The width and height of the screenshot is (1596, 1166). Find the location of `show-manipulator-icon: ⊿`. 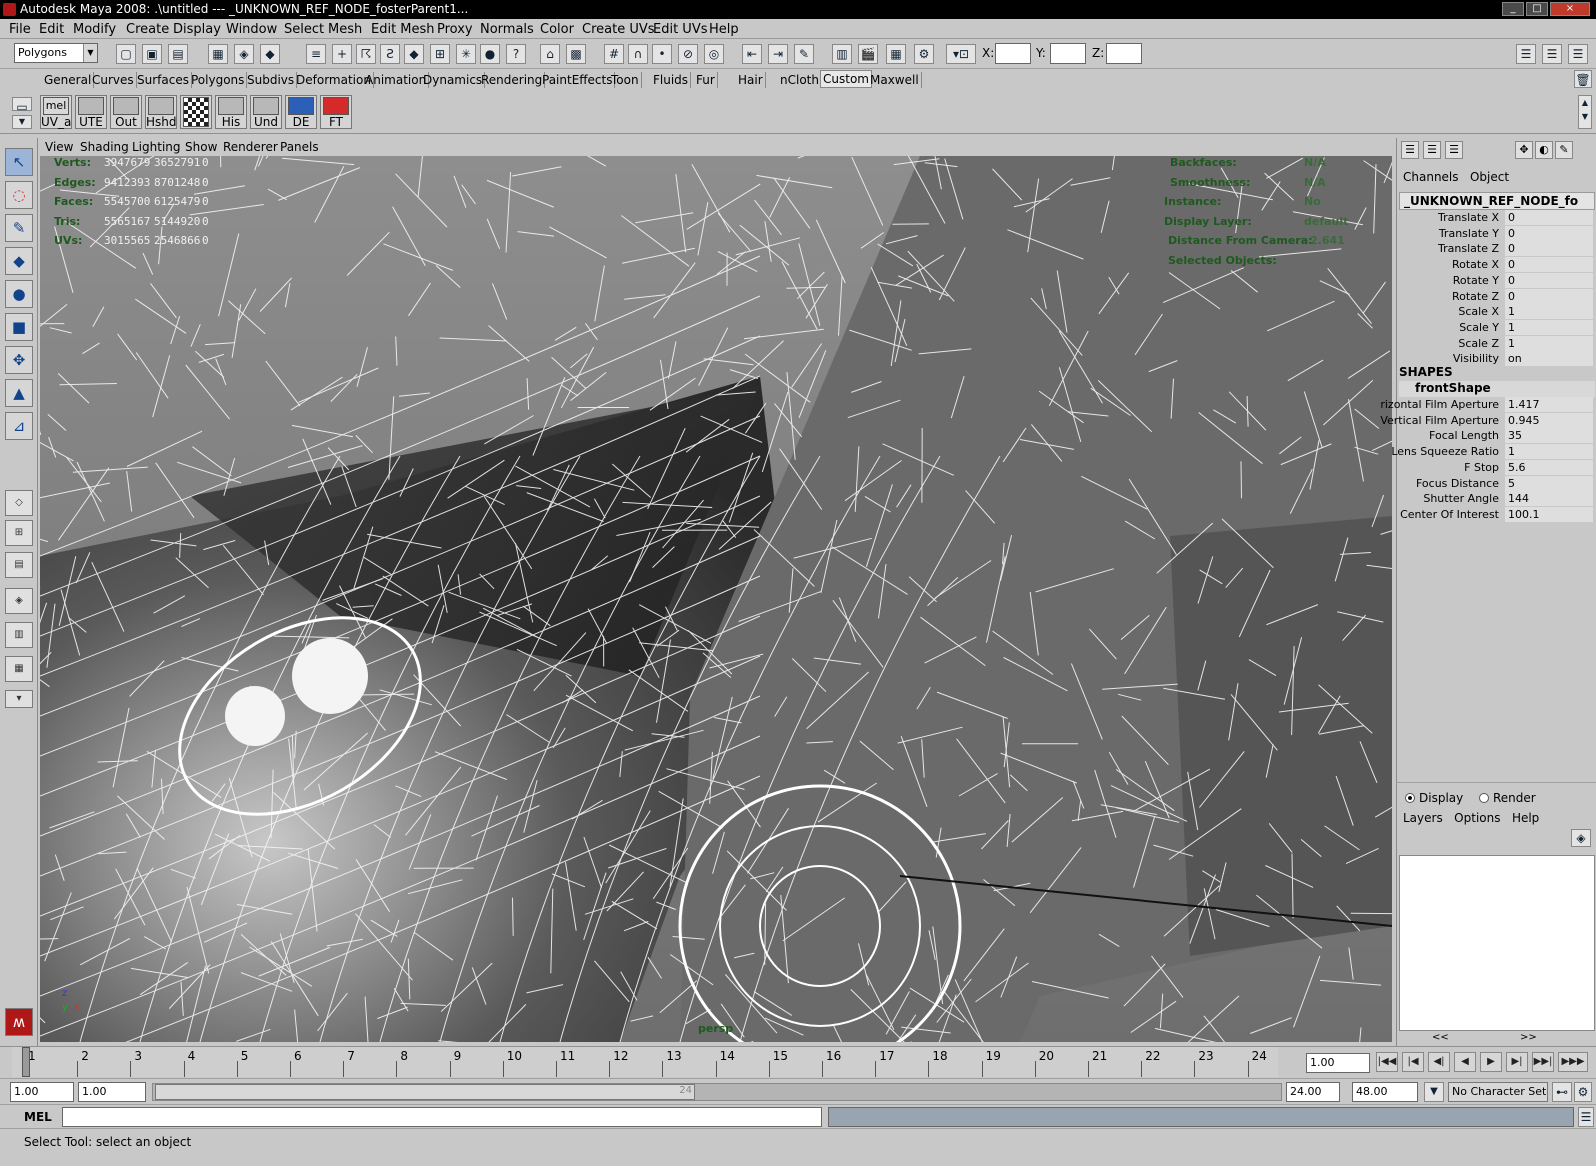

show-manipulator-icon: ⊿ is located at coordinates (19, 426).